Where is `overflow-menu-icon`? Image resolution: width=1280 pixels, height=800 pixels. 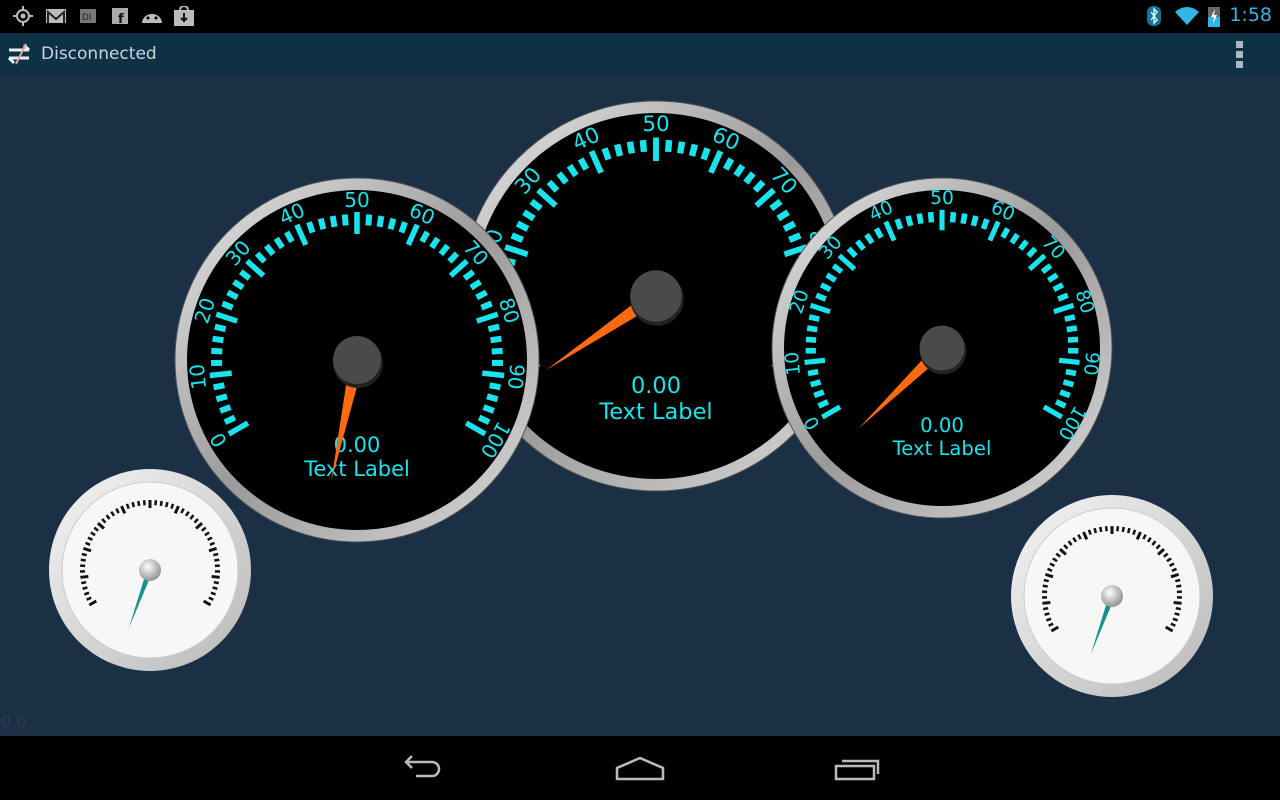
overflow-menu-icon is located at coordinates (1240, 55).